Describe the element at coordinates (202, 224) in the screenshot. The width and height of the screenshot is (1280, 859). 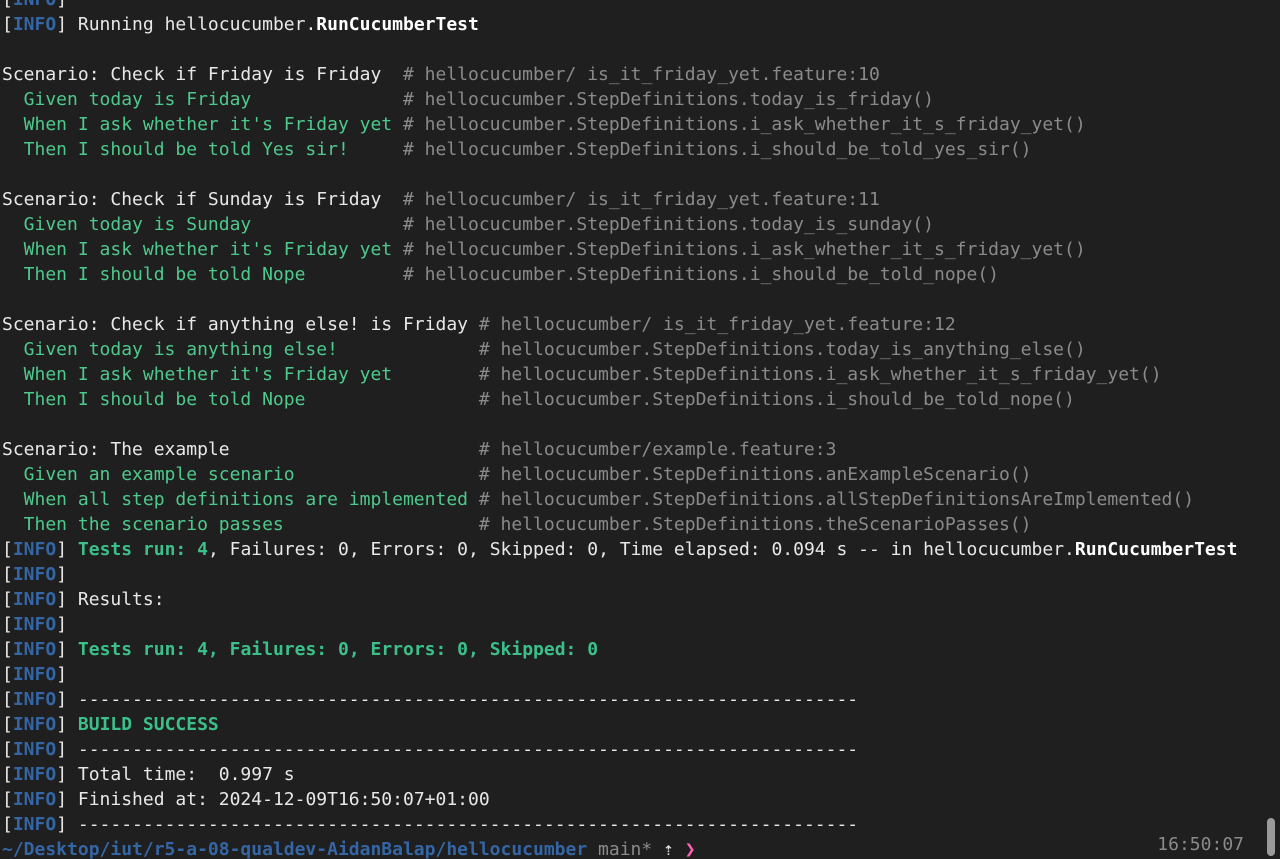
I see `terminal-text: Given today is Sunday` at that location.